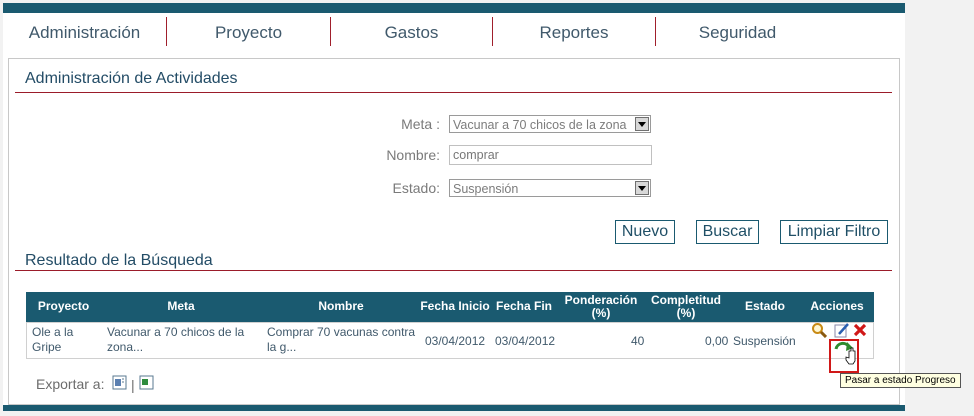 The image size is (974, 416). I want to click on cell-proyecto: Ole a la Gripe, so click(53, 339).